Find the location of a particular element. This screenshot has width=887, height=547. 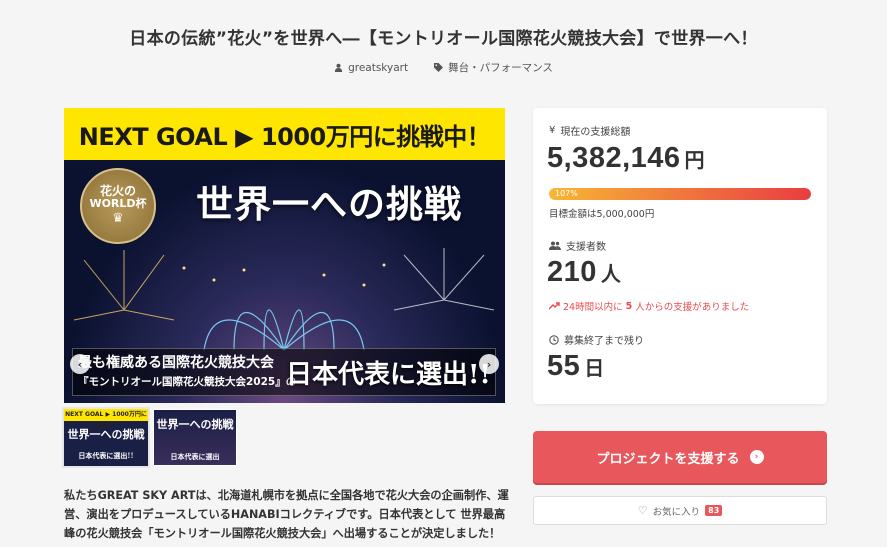

days-value: 55 is located at coordinates (564, 366).